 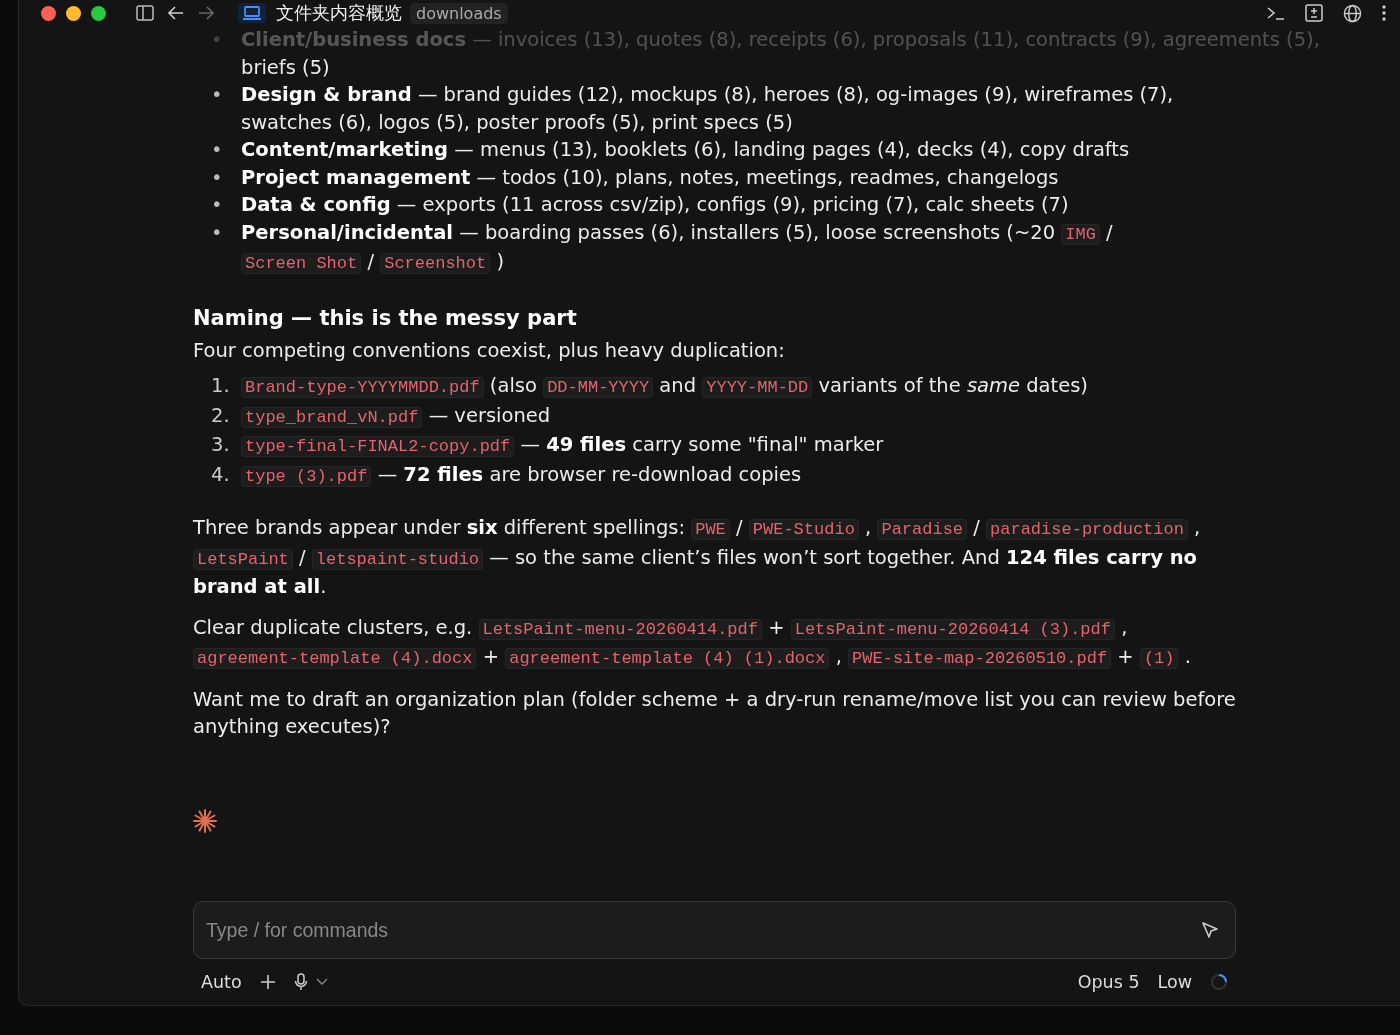 I want to click on inline-code: IMG, so click(x=1080, y=234).